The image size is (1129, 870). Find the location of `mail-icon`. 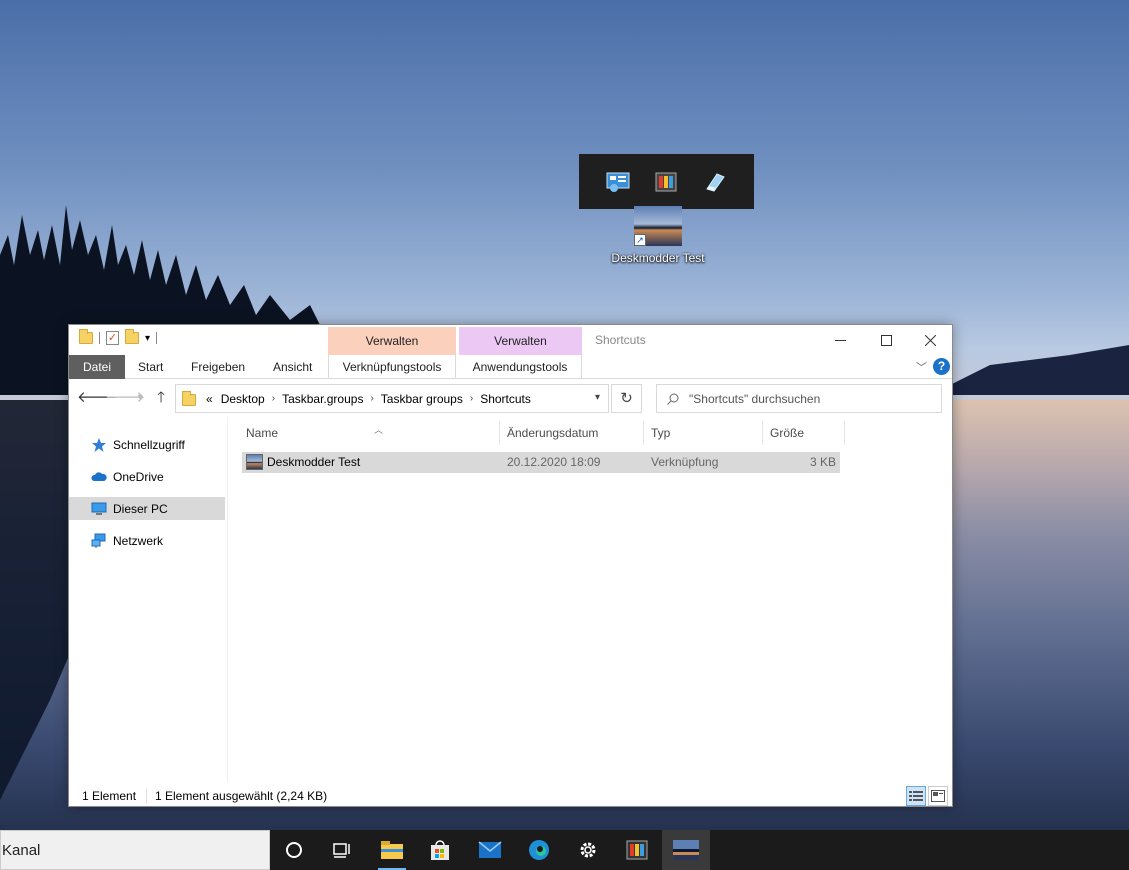

mail-icon is located at coordinates (490, 849).